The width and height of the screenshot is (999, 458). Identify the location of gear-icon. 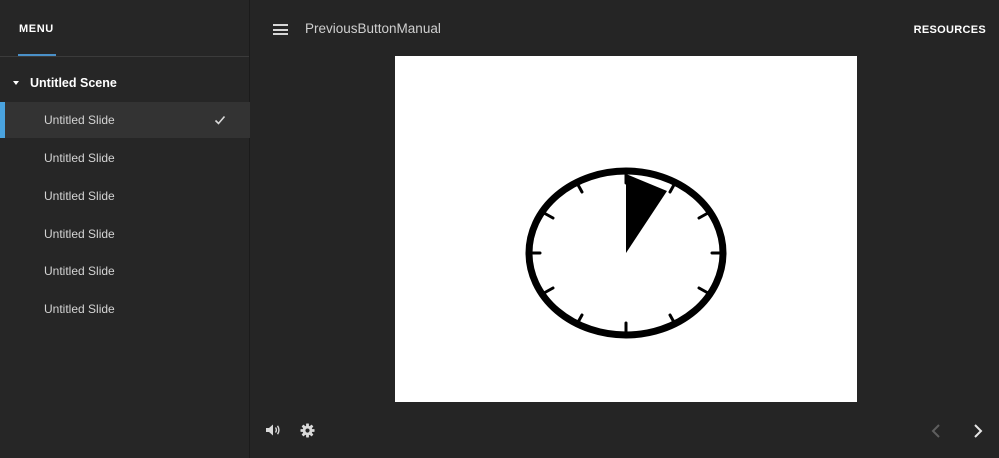
(307, 430).